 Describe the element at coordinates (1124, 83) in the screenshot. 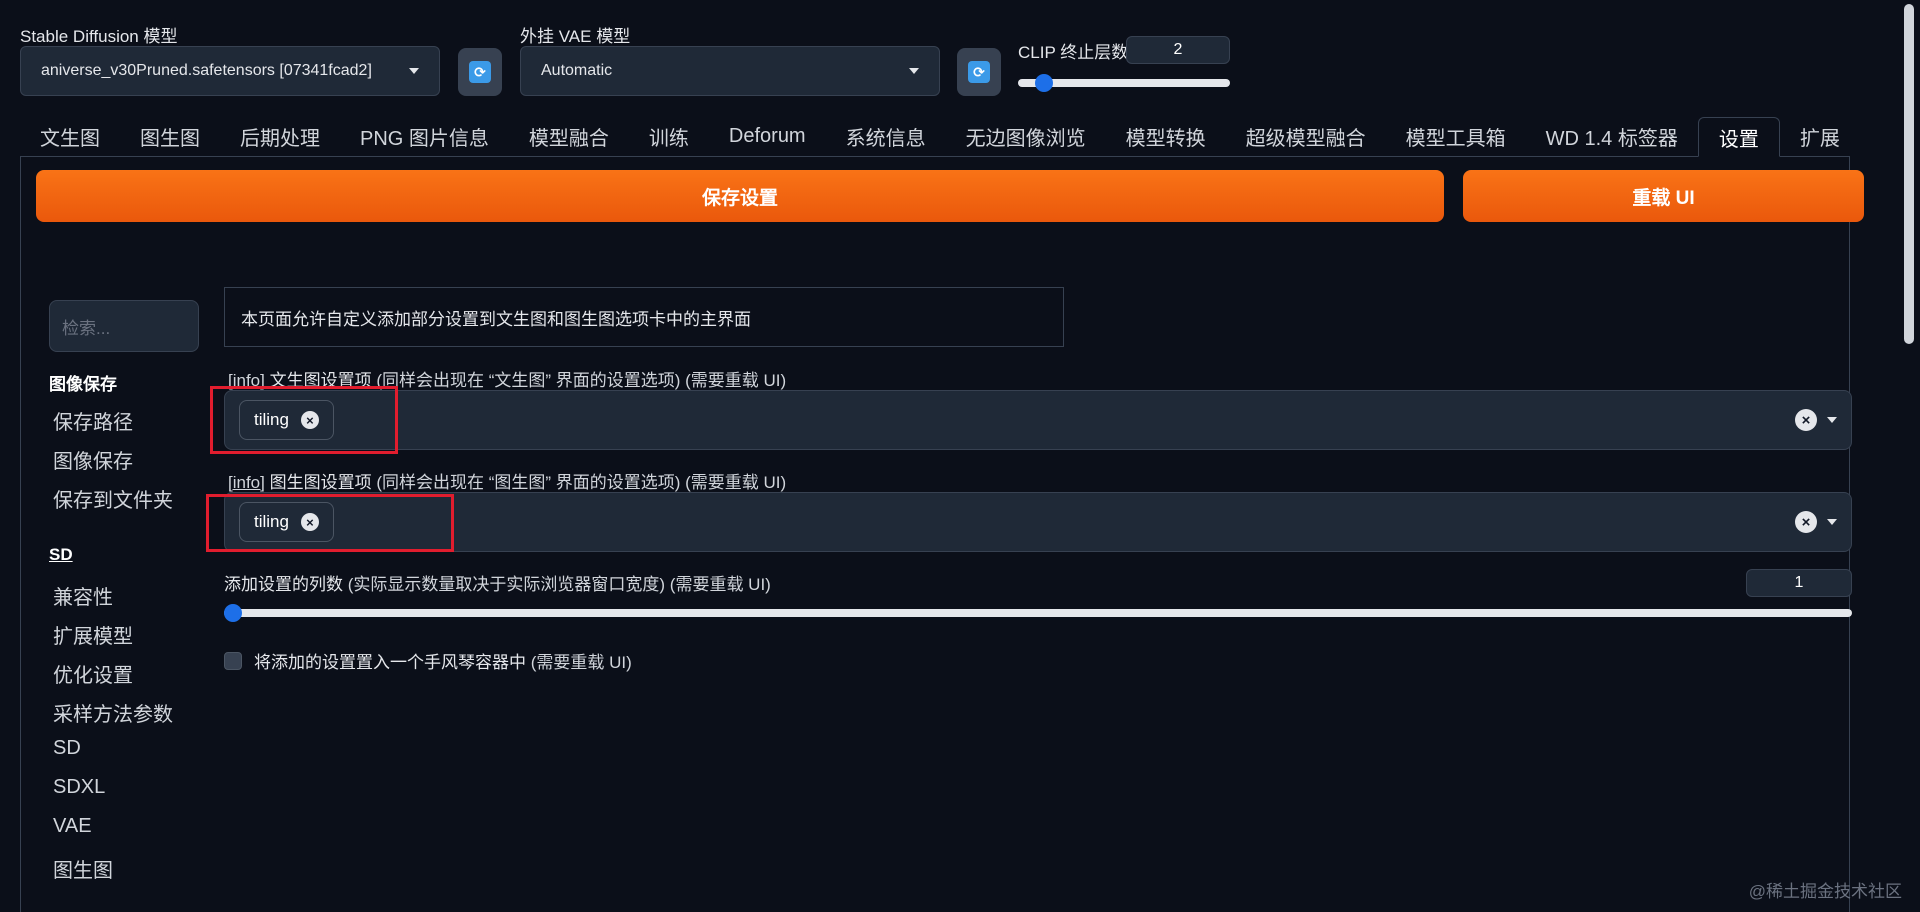

I see `clip-skip-slider` at that location.